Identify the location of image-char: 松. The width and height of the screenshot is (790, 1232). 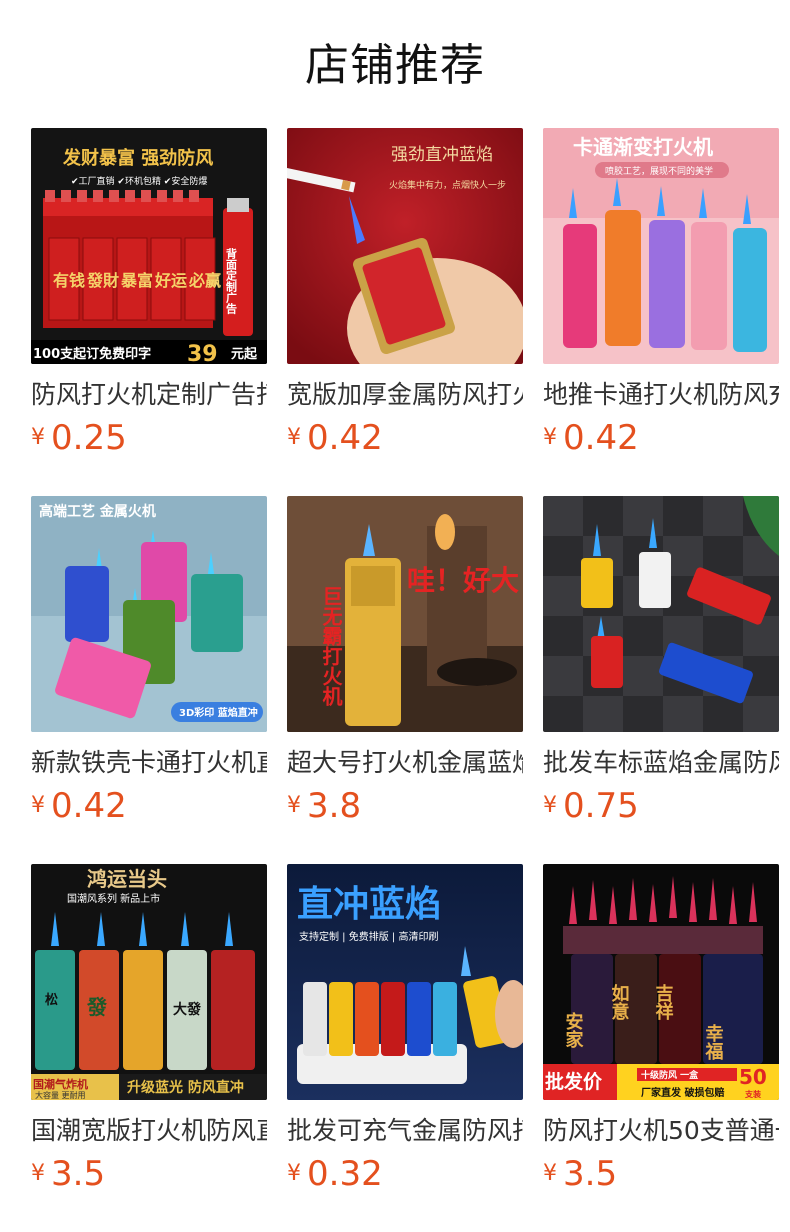
(51, 1000).